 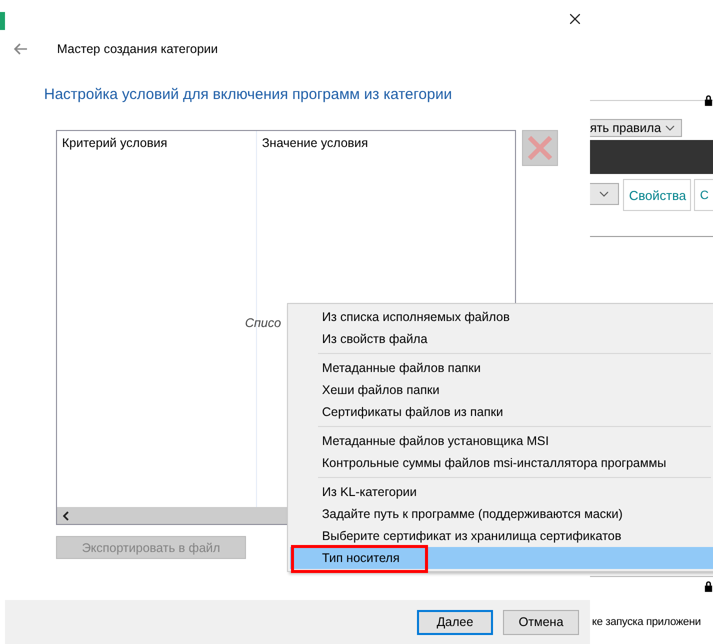 What do you see at coordinates (501, 368) in the screenshot?
I see `menu-item: Метаданные файлов папки` at bounding box center [501, 368].